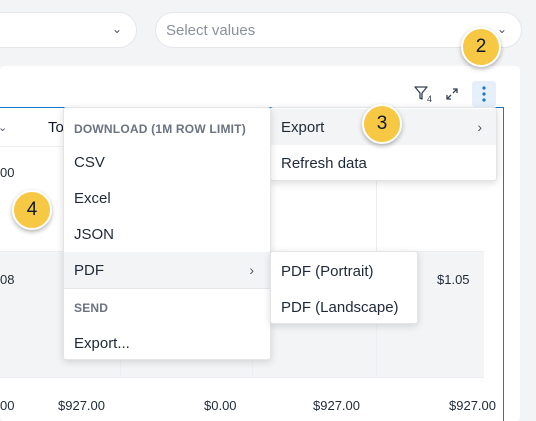 Image resolution: width=536 pixels, height=421 pixels. I want to click on menu-item-pdf: PDF ›, so click(167, 270).